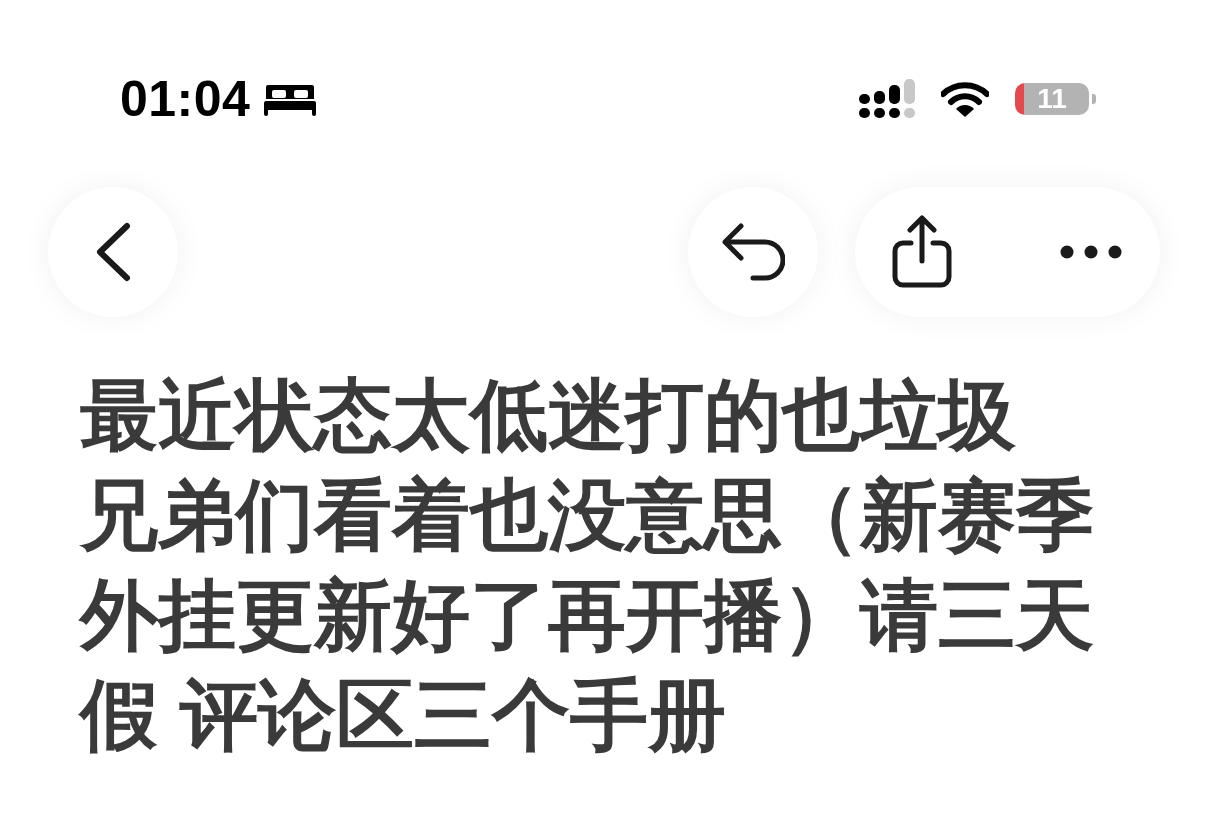  I want to click on status-time: 01:04, so click(185, 99).